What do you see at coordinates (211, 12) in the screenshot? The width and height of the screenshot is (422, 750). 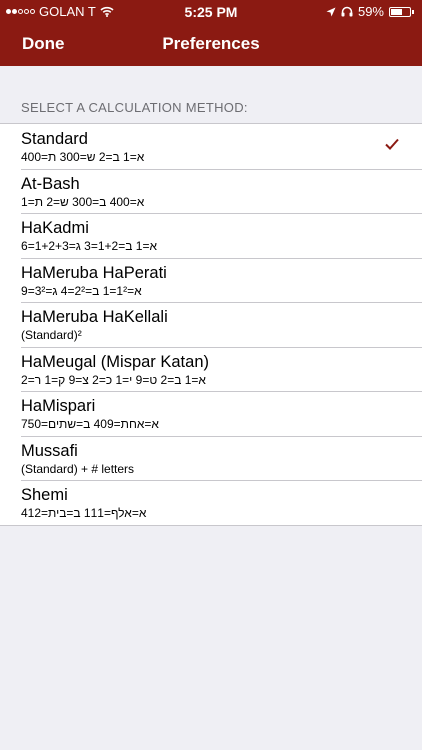 I see `status-bar: GOLAN T 5:25 PM 59%` at bounding box center [211, 12].